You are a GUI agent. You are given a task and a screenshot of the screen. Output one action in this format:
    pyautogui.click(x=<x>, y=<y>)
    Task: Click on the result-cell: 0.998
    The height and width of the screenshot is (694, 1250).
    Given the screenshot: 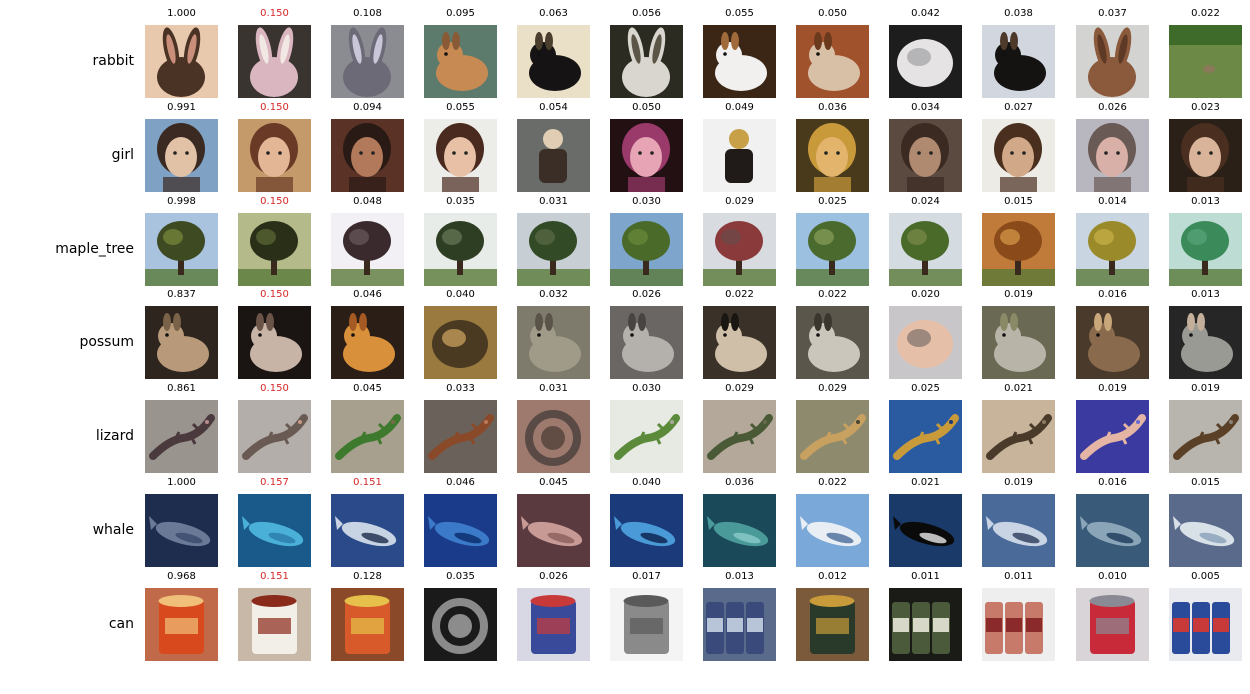 What is the action you would take?
    pyautogui.click(x=181, y=241)
    